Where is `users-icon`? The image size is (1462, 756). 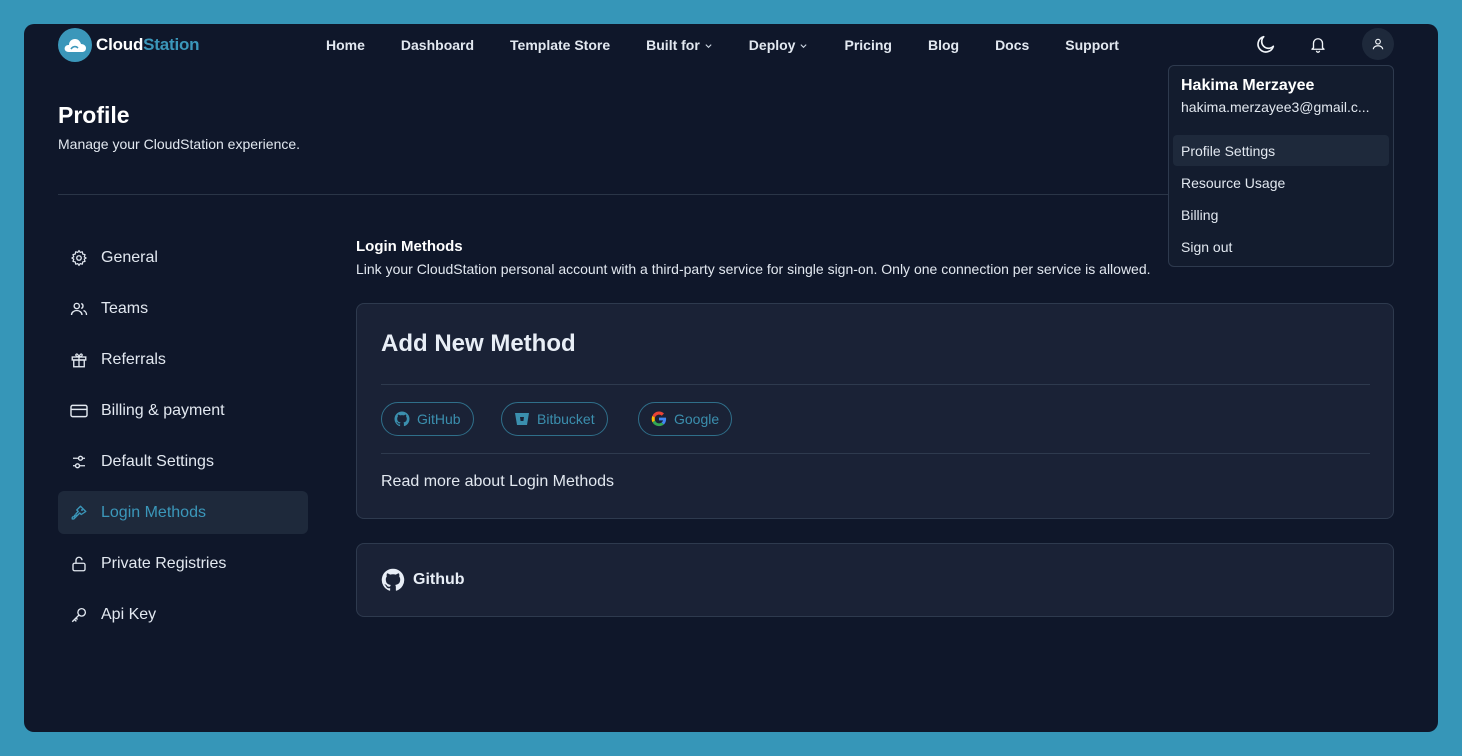 users-icon is located at coordinates (79, 309).